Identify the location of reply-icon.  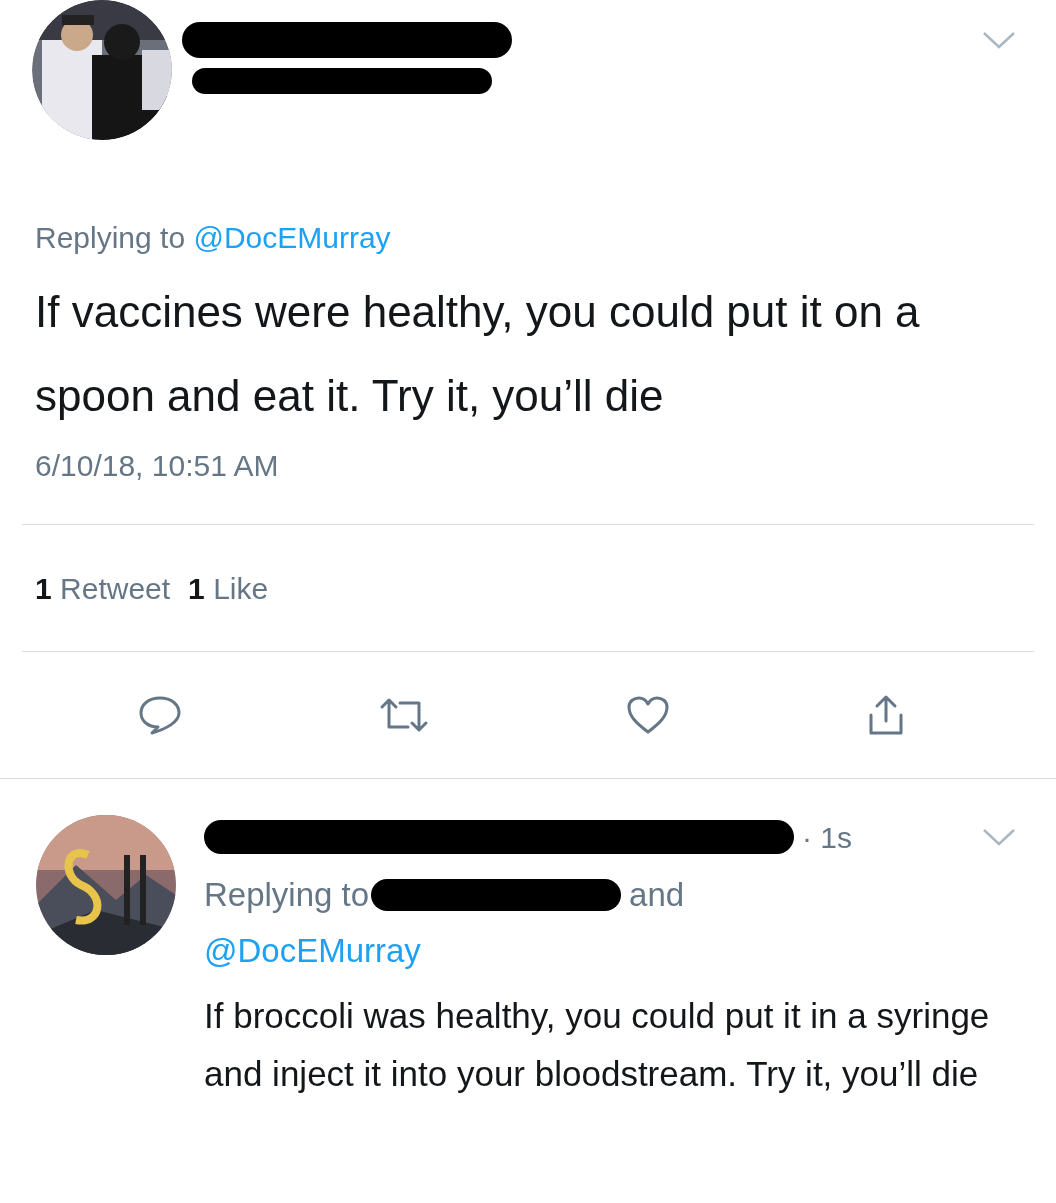
(160, 715).